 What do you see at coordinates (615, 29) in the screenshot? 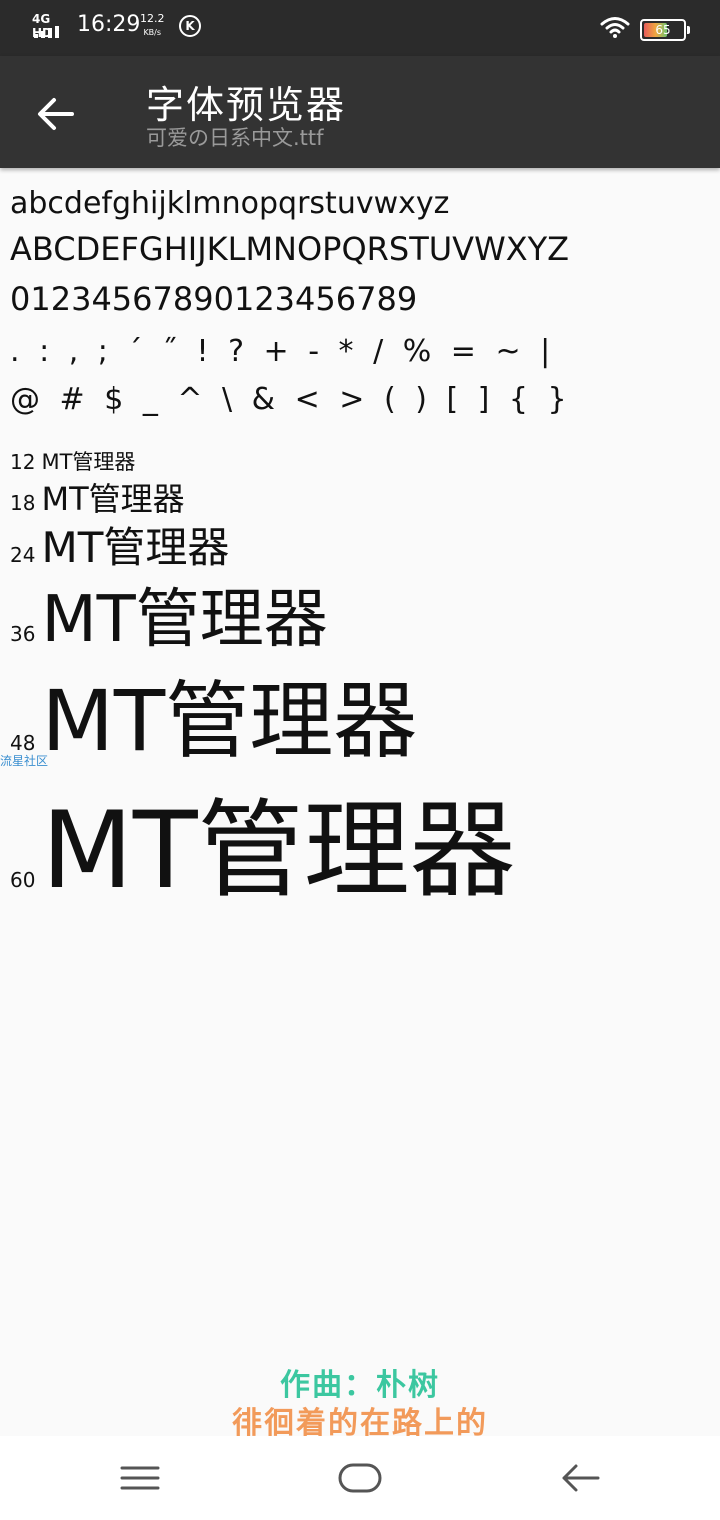
I see `wifi-icon` at bounding box center [615, 29].